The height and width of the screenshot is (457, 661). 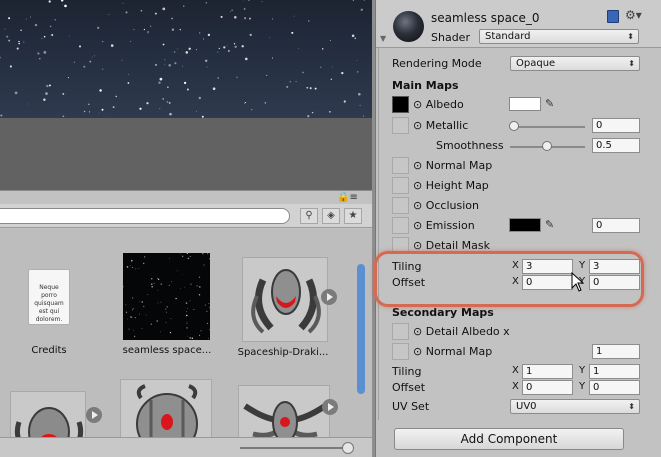 I want to click on albedo-color-swatch, so click(x=525, y=104).